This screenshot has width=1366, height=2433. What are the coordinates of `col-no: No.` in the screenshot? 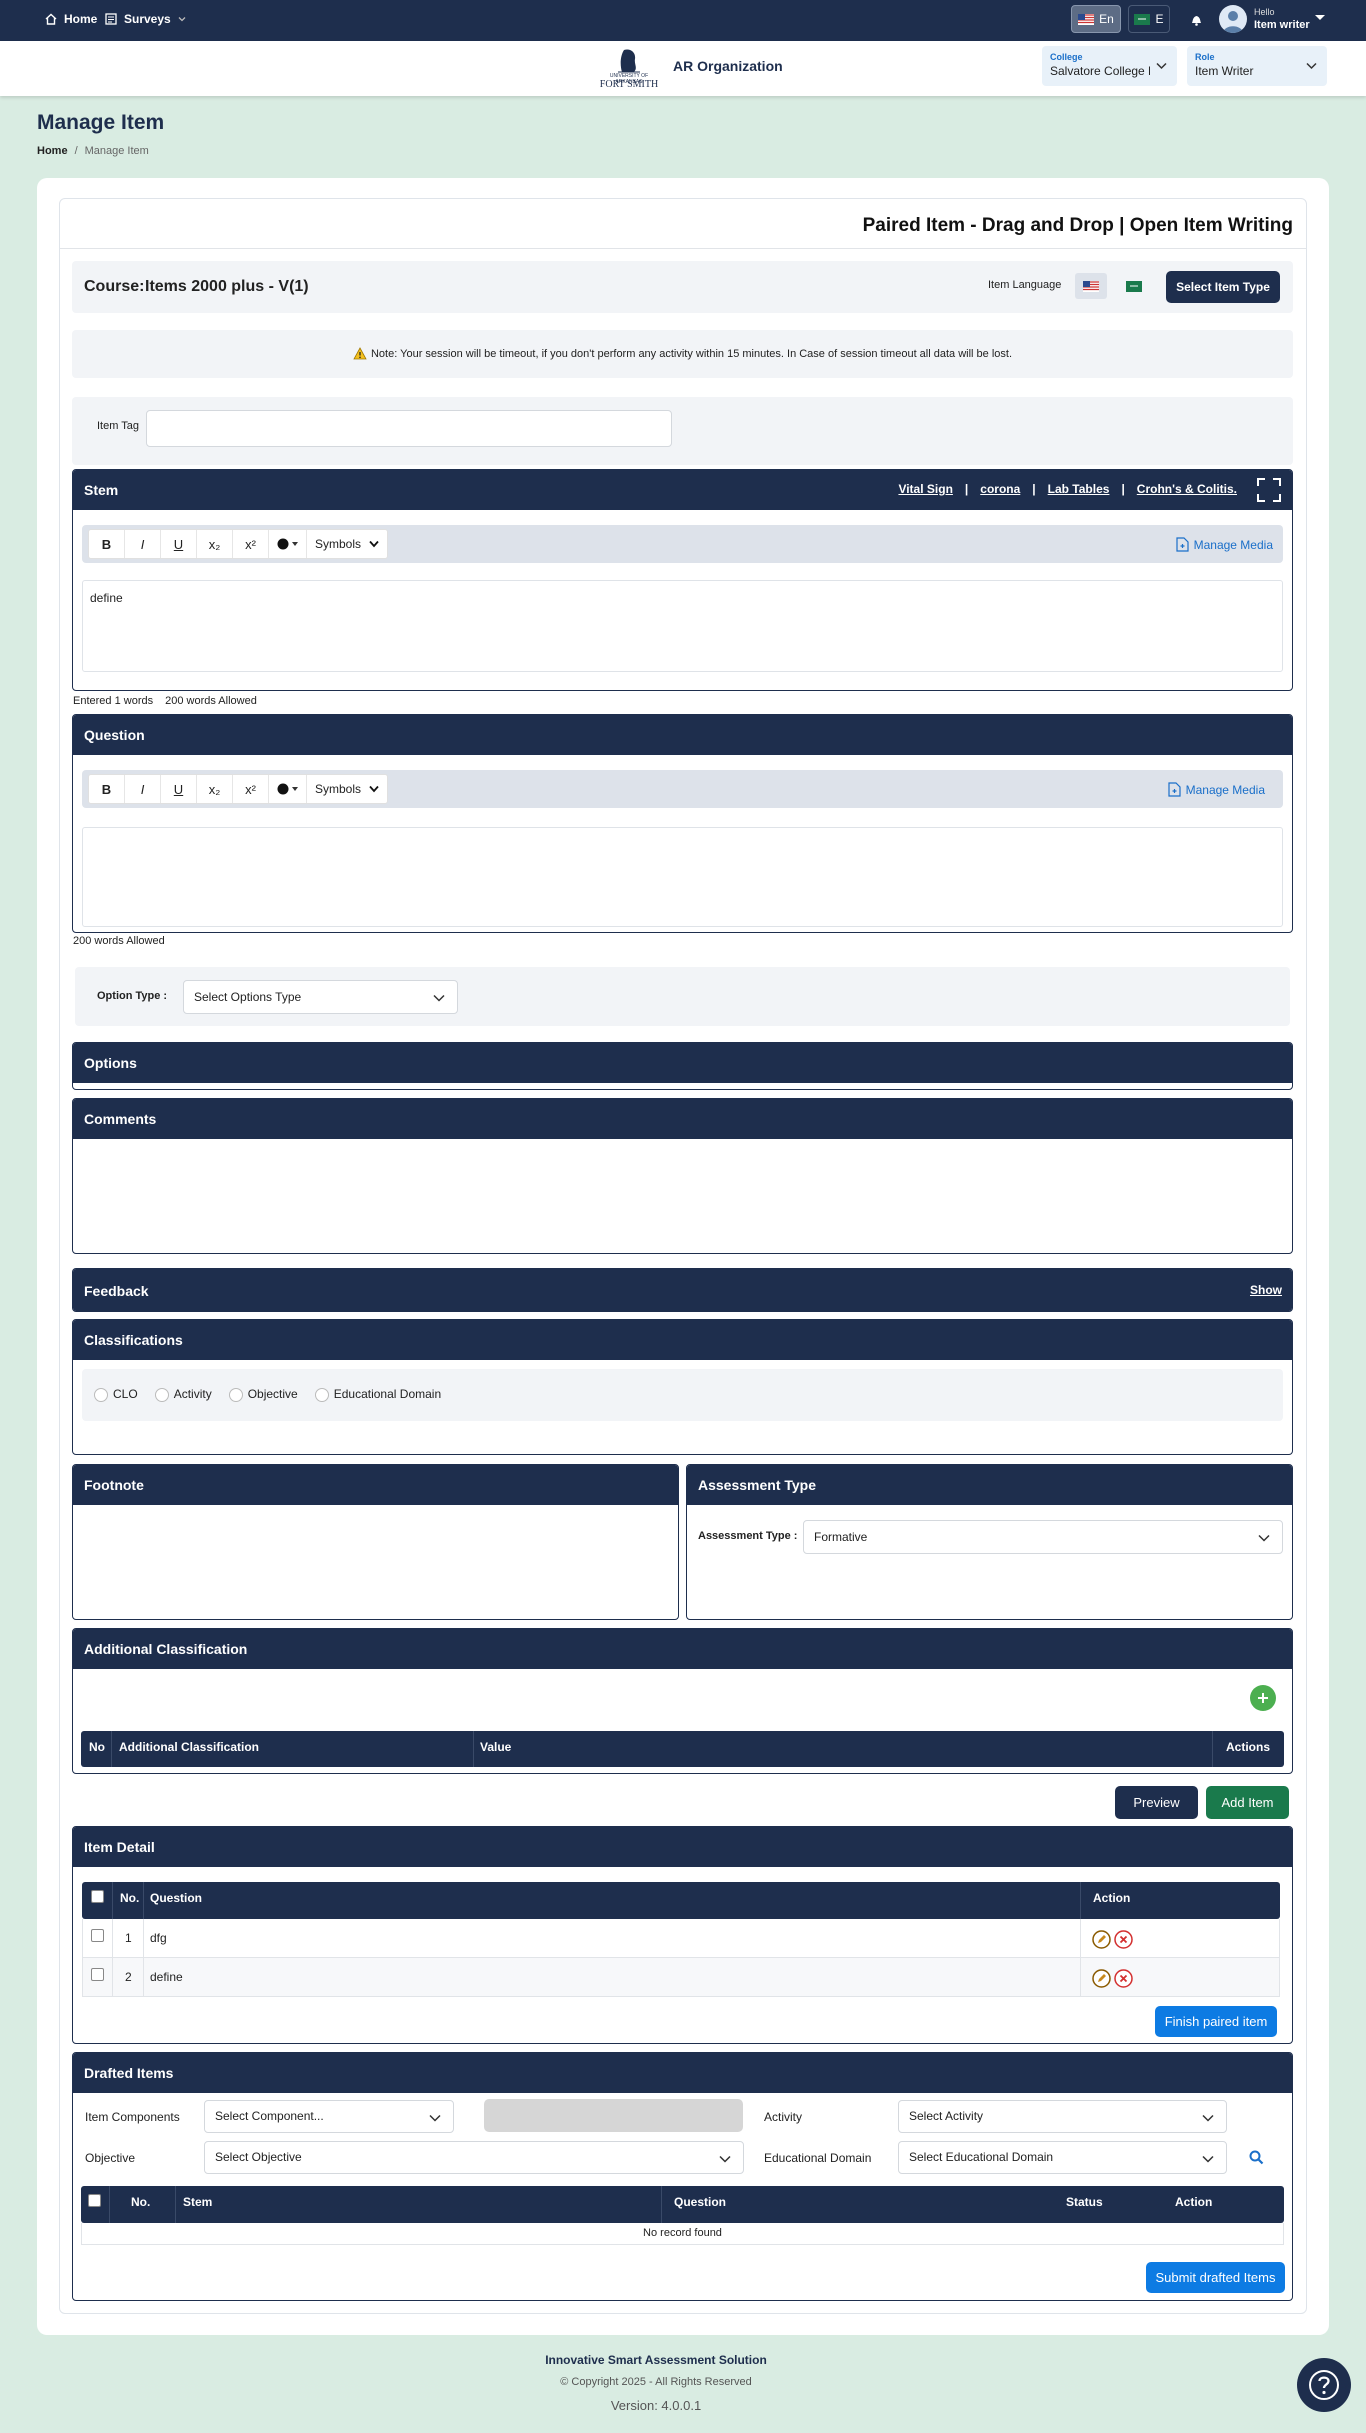 It's located at (130, 1898).